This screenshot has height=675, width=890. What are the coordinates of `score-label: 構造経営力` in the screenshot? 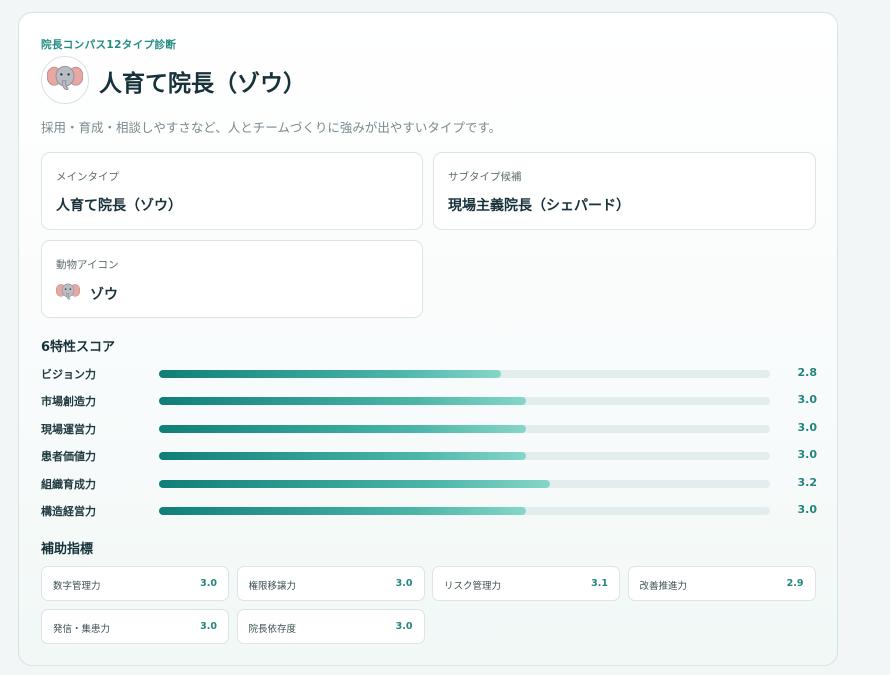 It's located at (68, 511).